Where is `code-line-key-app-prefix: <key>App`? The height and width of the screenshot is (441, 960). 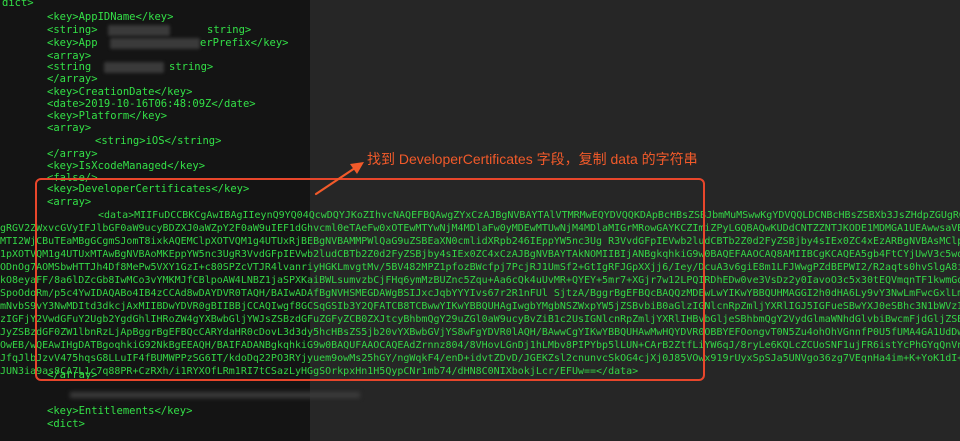
code-line-key-app-prefix: <key>App is located at coordinates (72, 43).